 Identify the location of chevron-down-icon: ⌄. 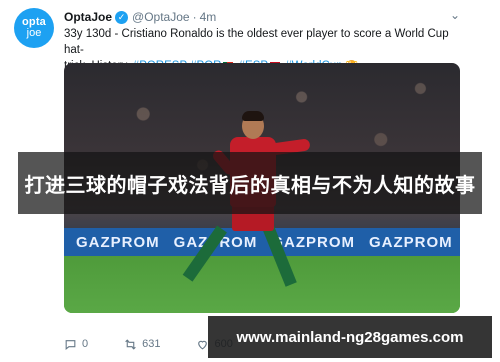
(455, 15).